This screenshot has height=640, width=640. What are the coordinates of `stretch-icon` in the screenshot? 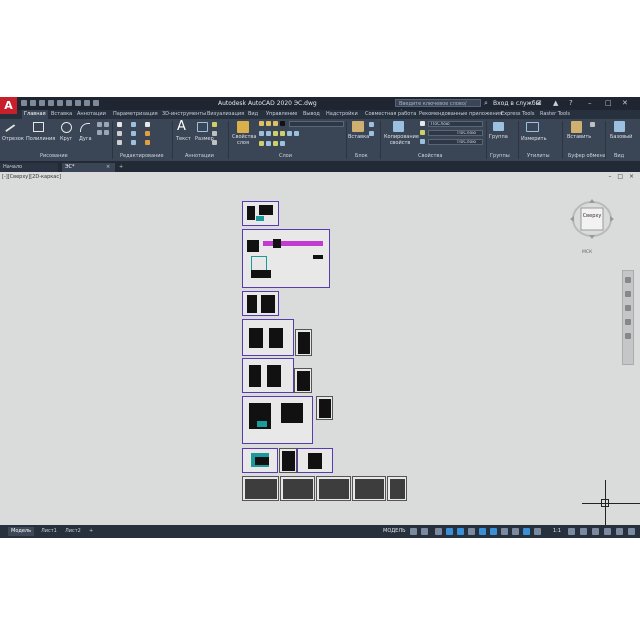 It's located at (119, 142).